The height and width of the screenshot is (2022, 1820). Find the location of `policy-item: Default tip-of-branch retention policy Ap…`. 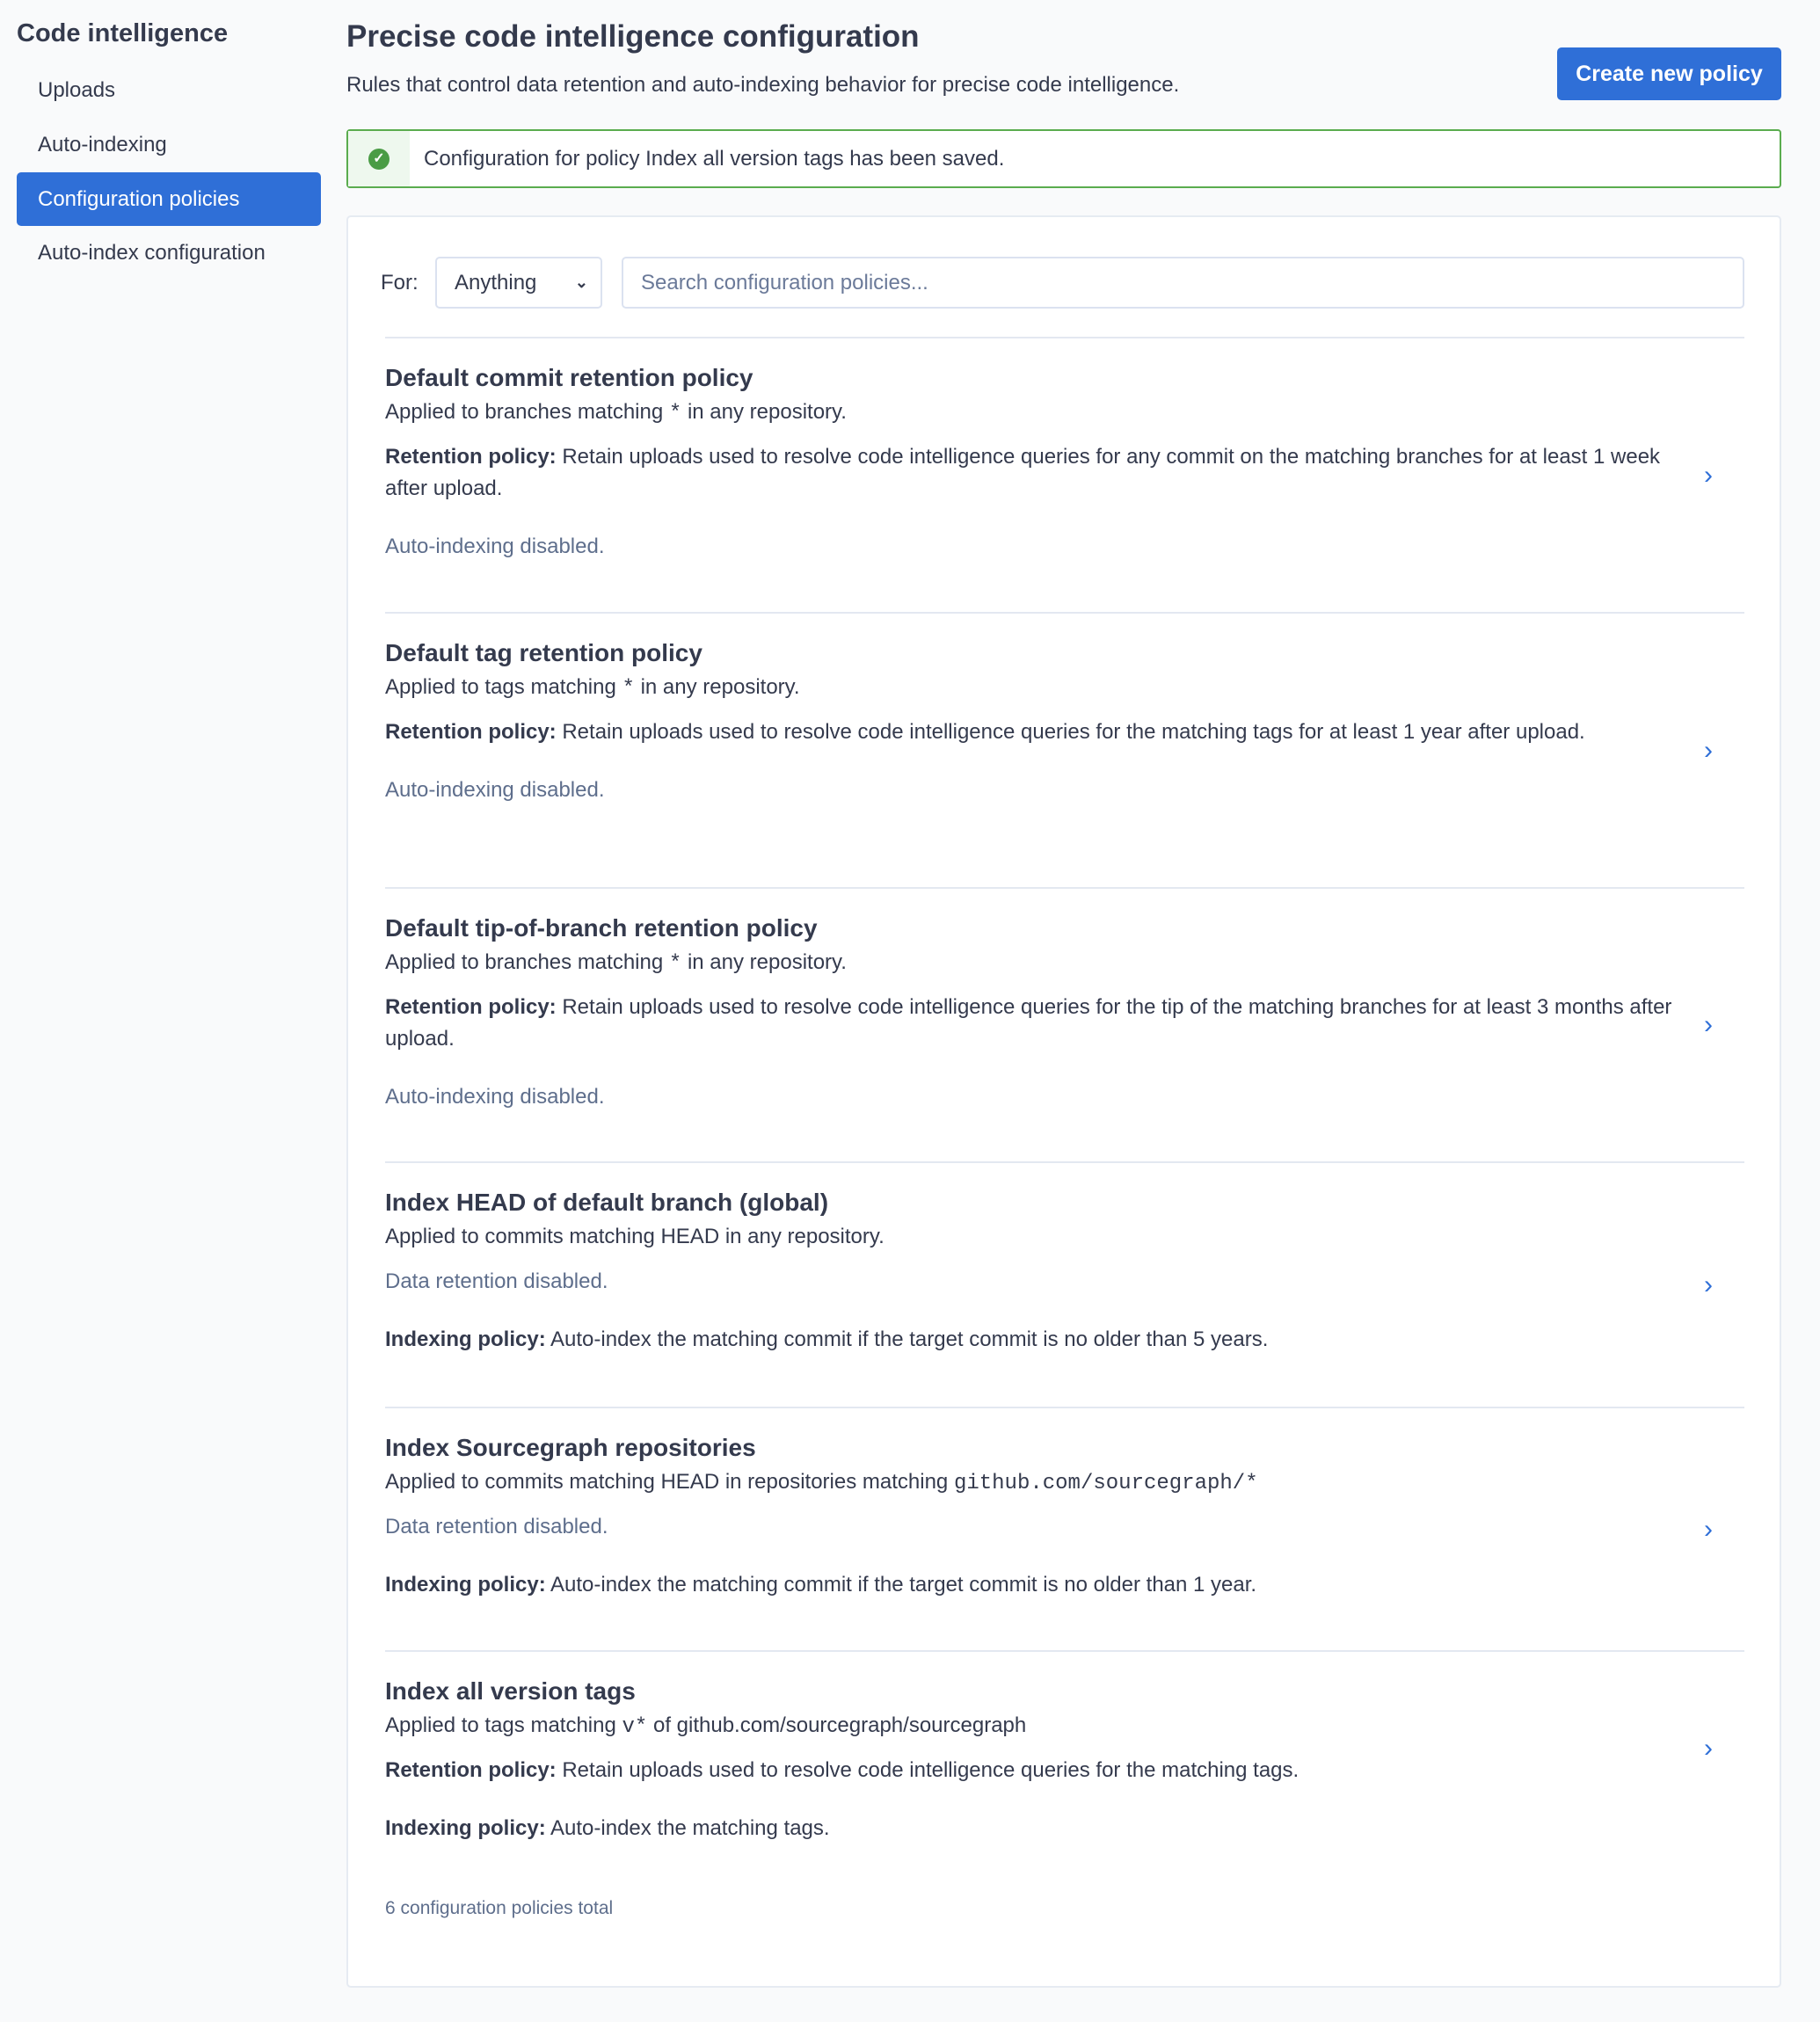

policy-item: Default tip-of-branch retention policy Ap… is located at coordinates (1064, 1024).